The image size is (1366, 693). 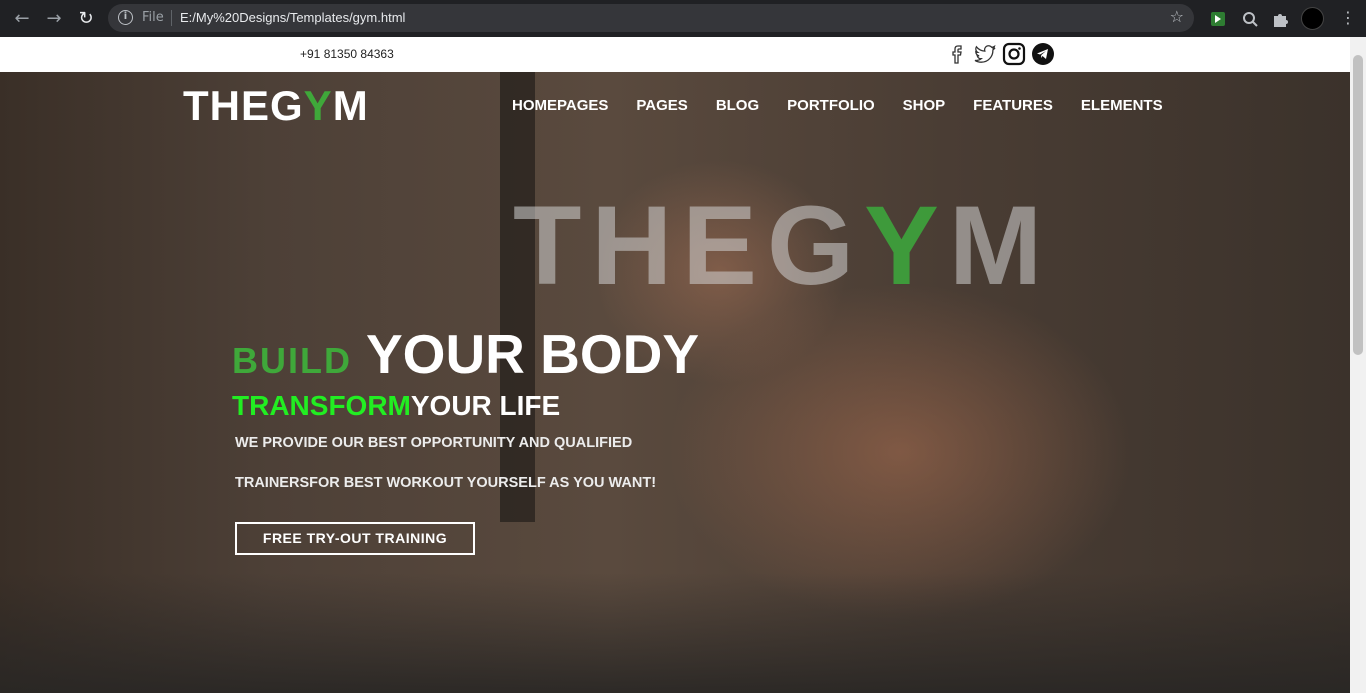 What do you see at coordinates (1014, 54) in the screenshot?
I see `instagram-icon` at bounding box center [1014, 54].